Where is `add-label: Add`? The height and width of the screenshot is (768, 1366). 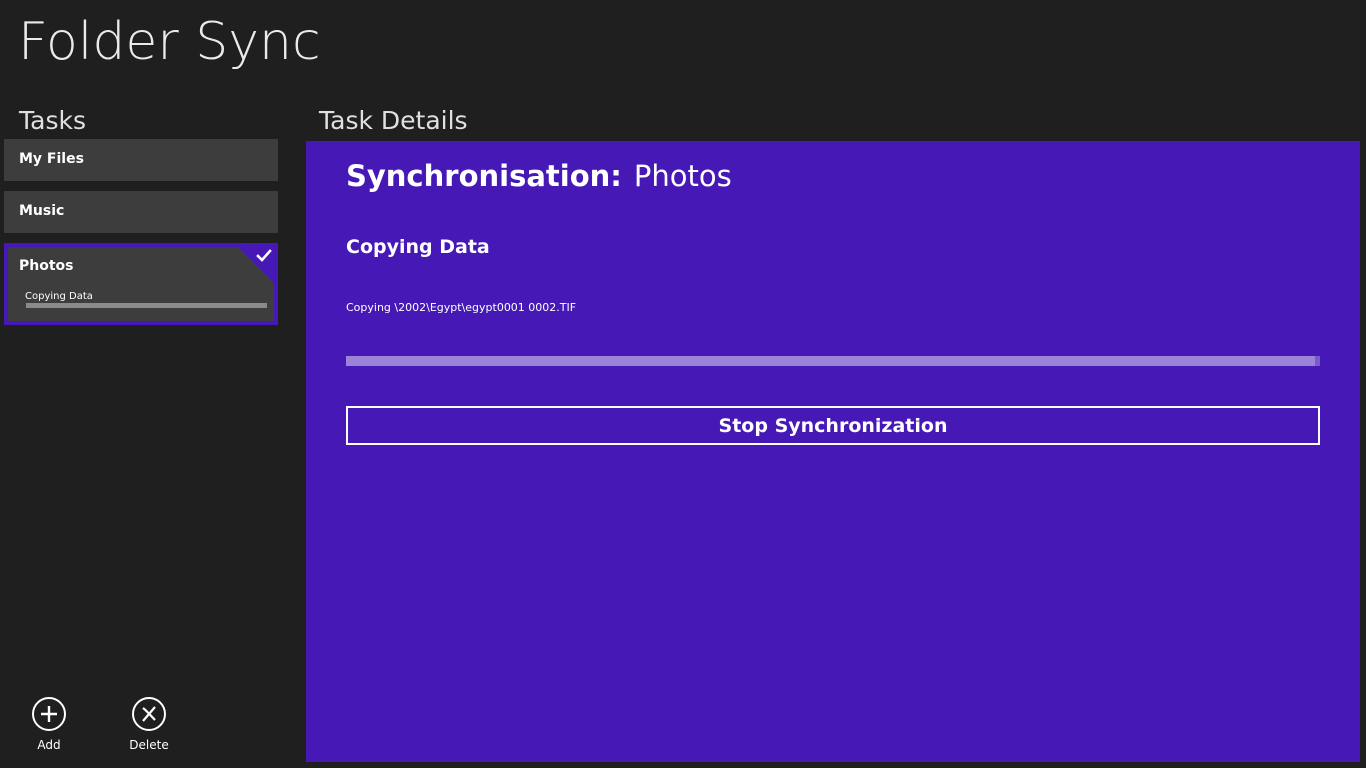 add-label: Add is located at coordinates (49, 745).